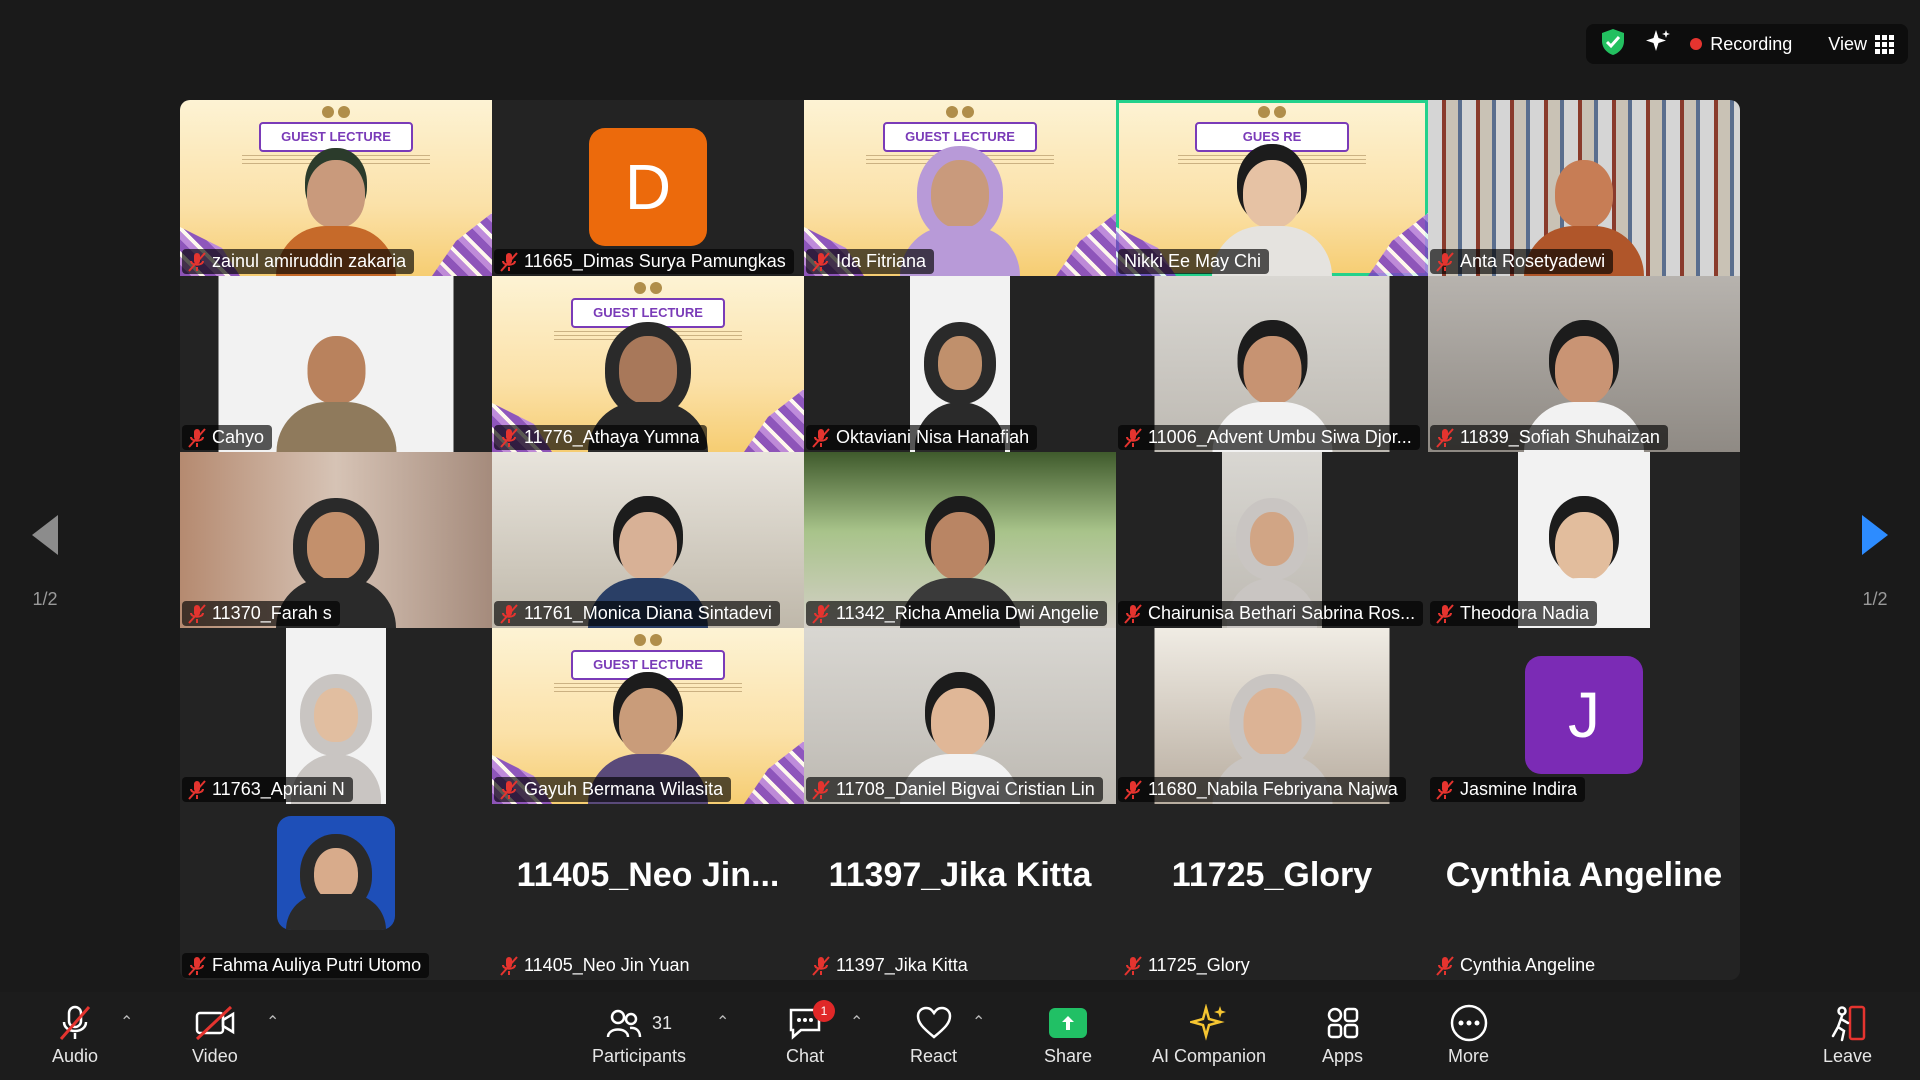  I want to click on participant-tile: 11397_Jika Kitta 11397_Jika Kitta, so click(960, 892).